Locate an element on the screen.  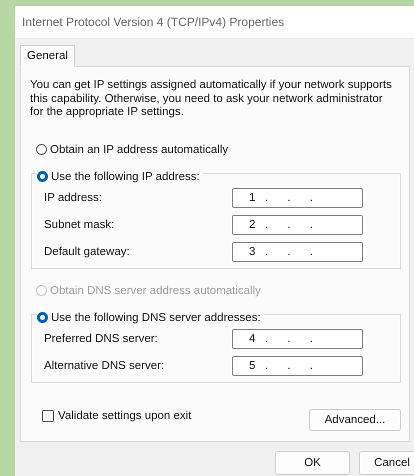
ip-address-field: 5 . . . is located at coordinates (297, 366).